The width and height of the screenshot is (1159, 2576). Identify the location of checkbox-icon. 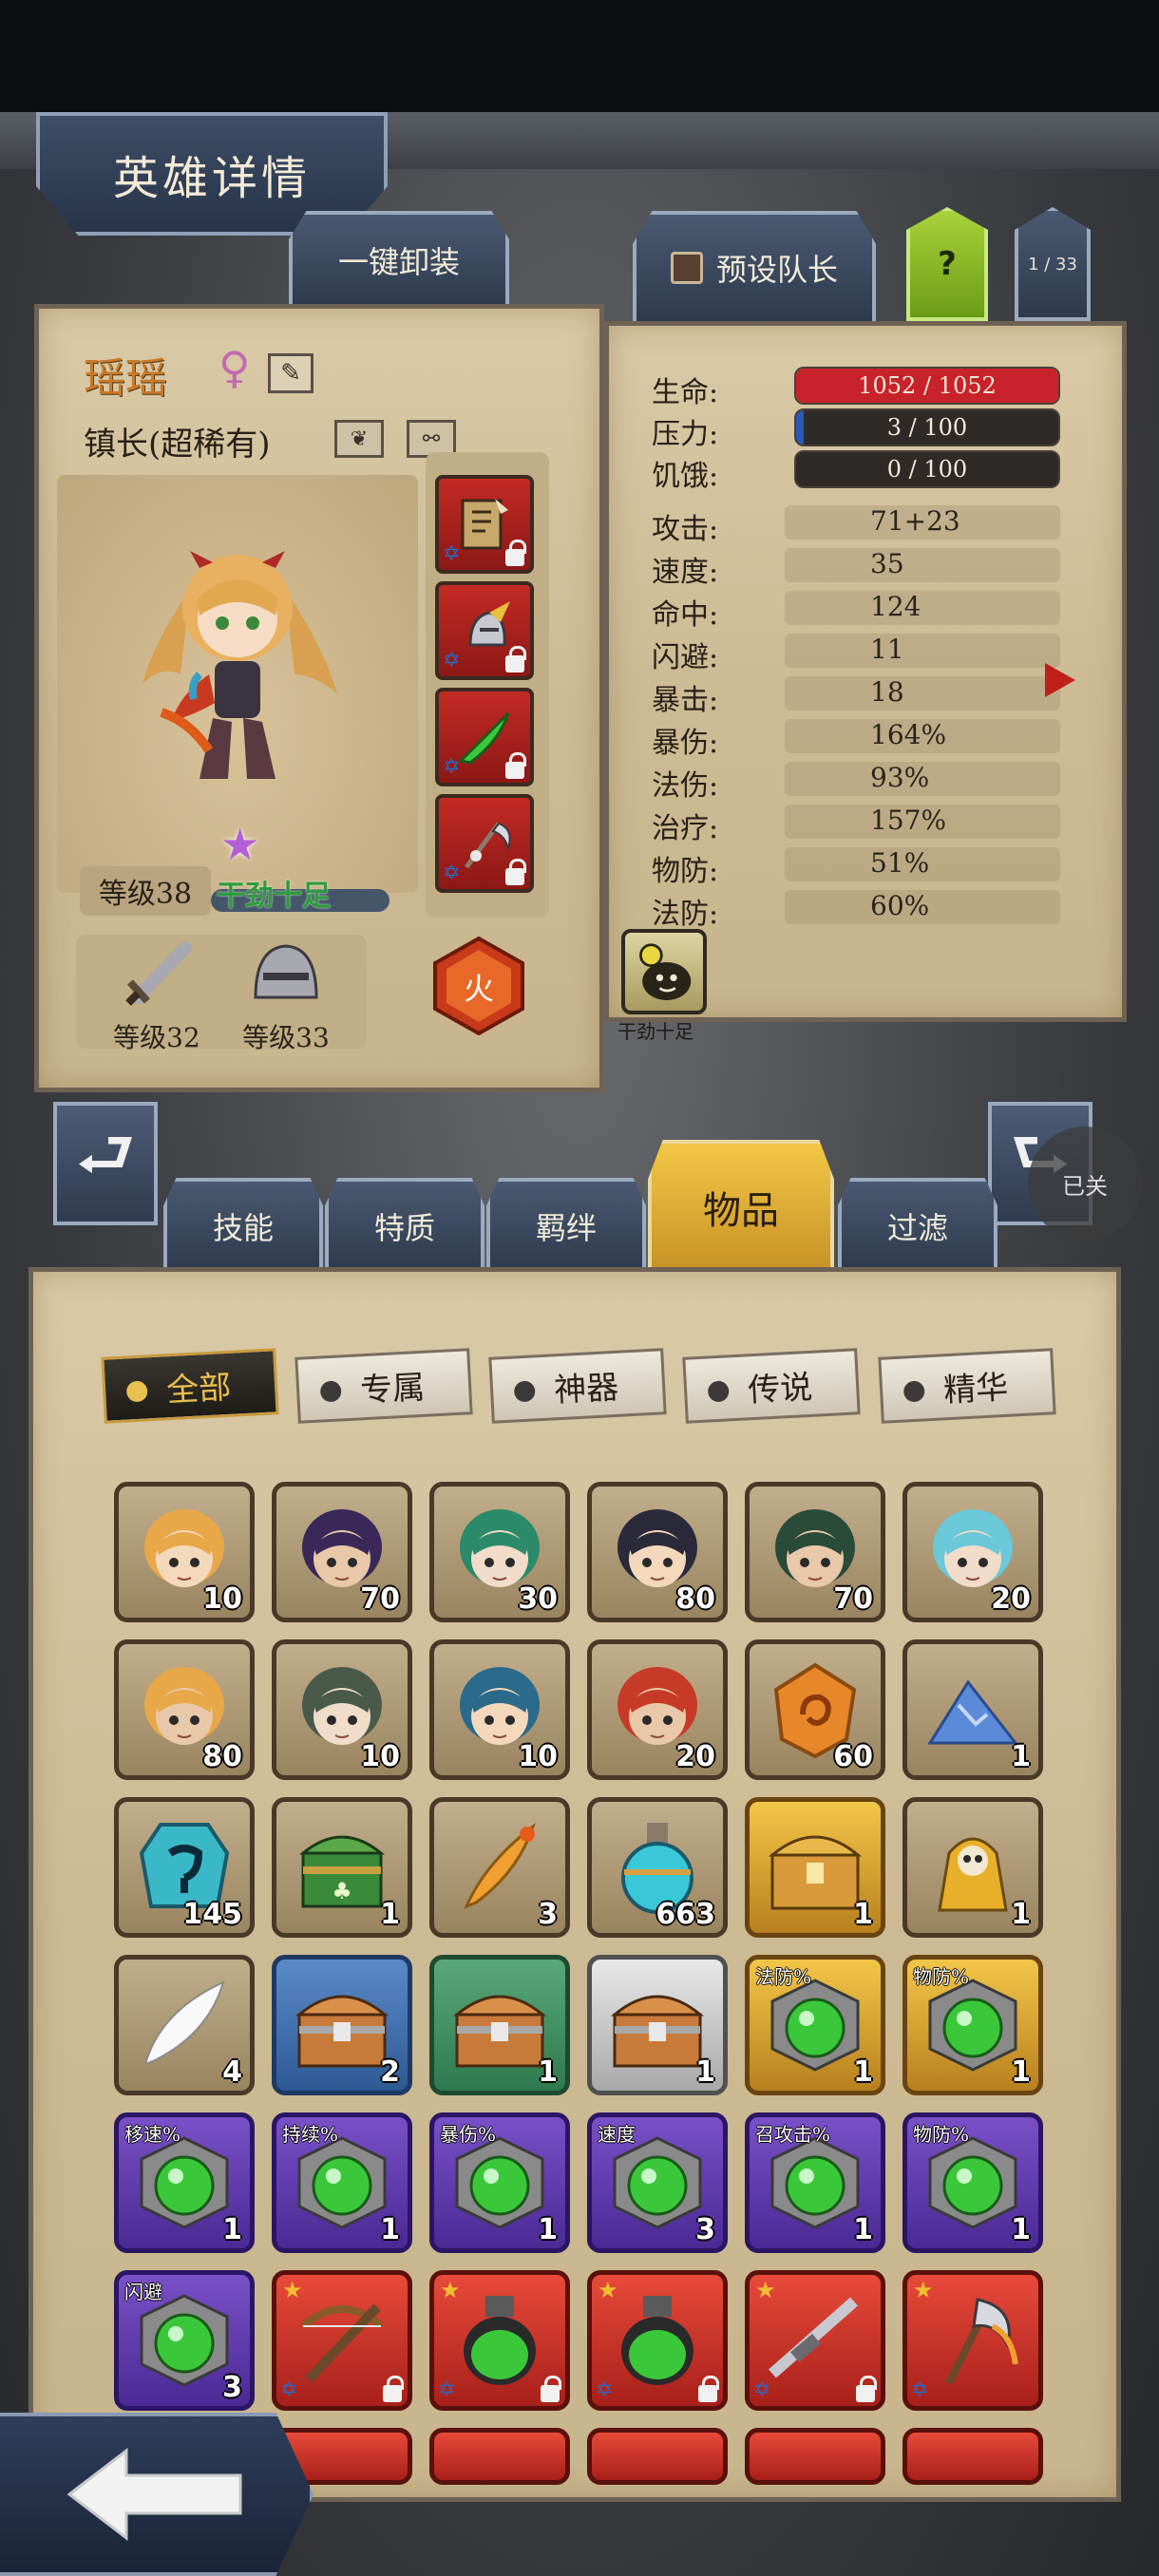
(686, 268).